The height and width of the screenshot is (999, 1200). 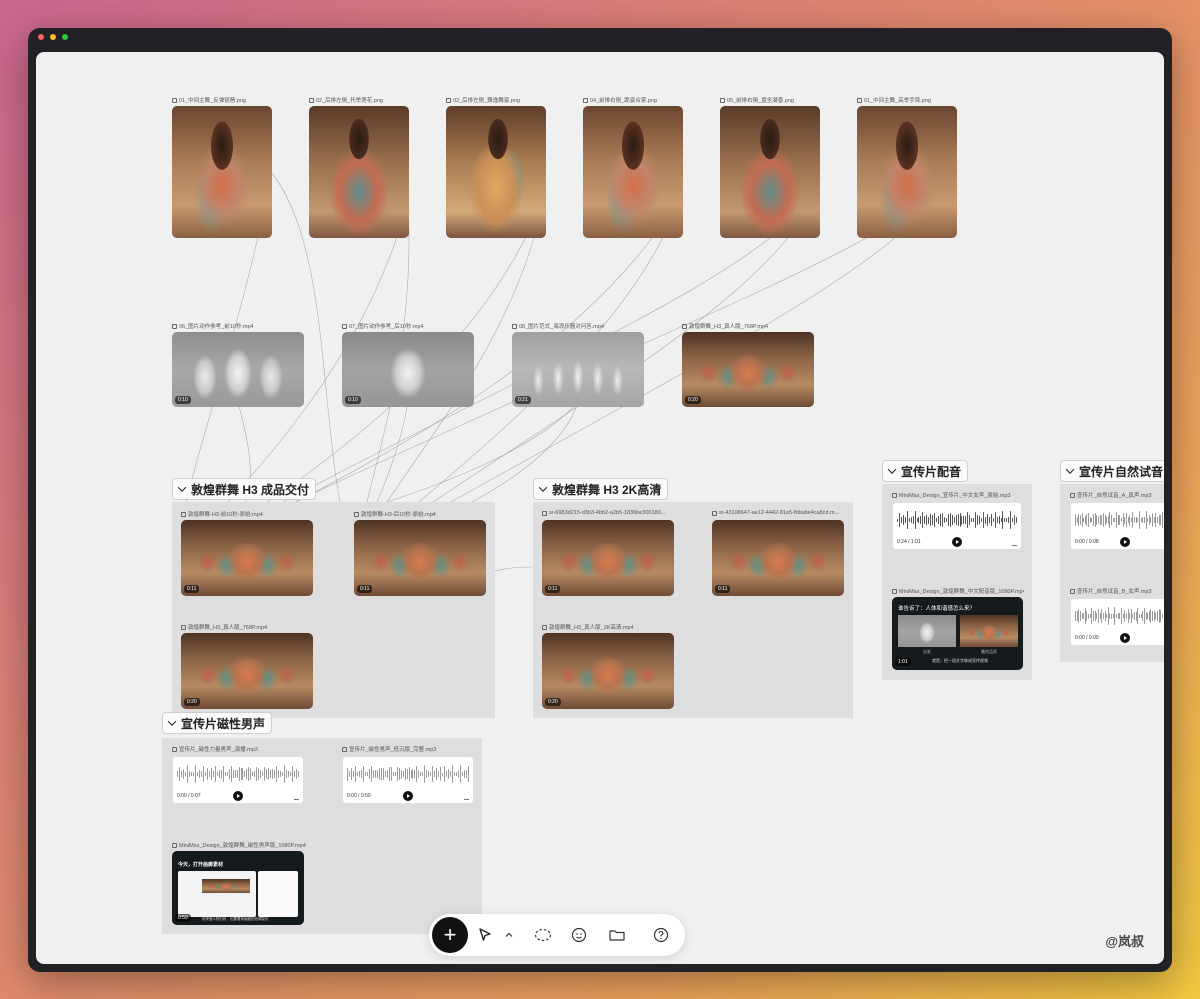 I want to click on audio-time: 0:00 / 0:09, so click(x=1087, y=638).